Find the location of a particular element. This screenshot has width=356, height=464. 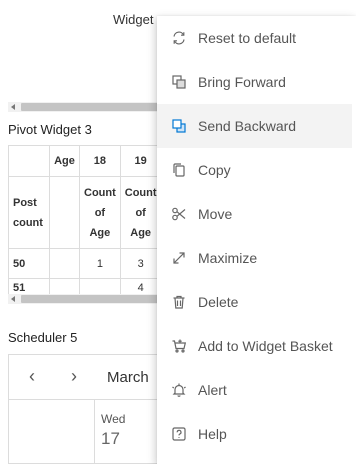

send-backward-icon is located at coordinates (179, 126).